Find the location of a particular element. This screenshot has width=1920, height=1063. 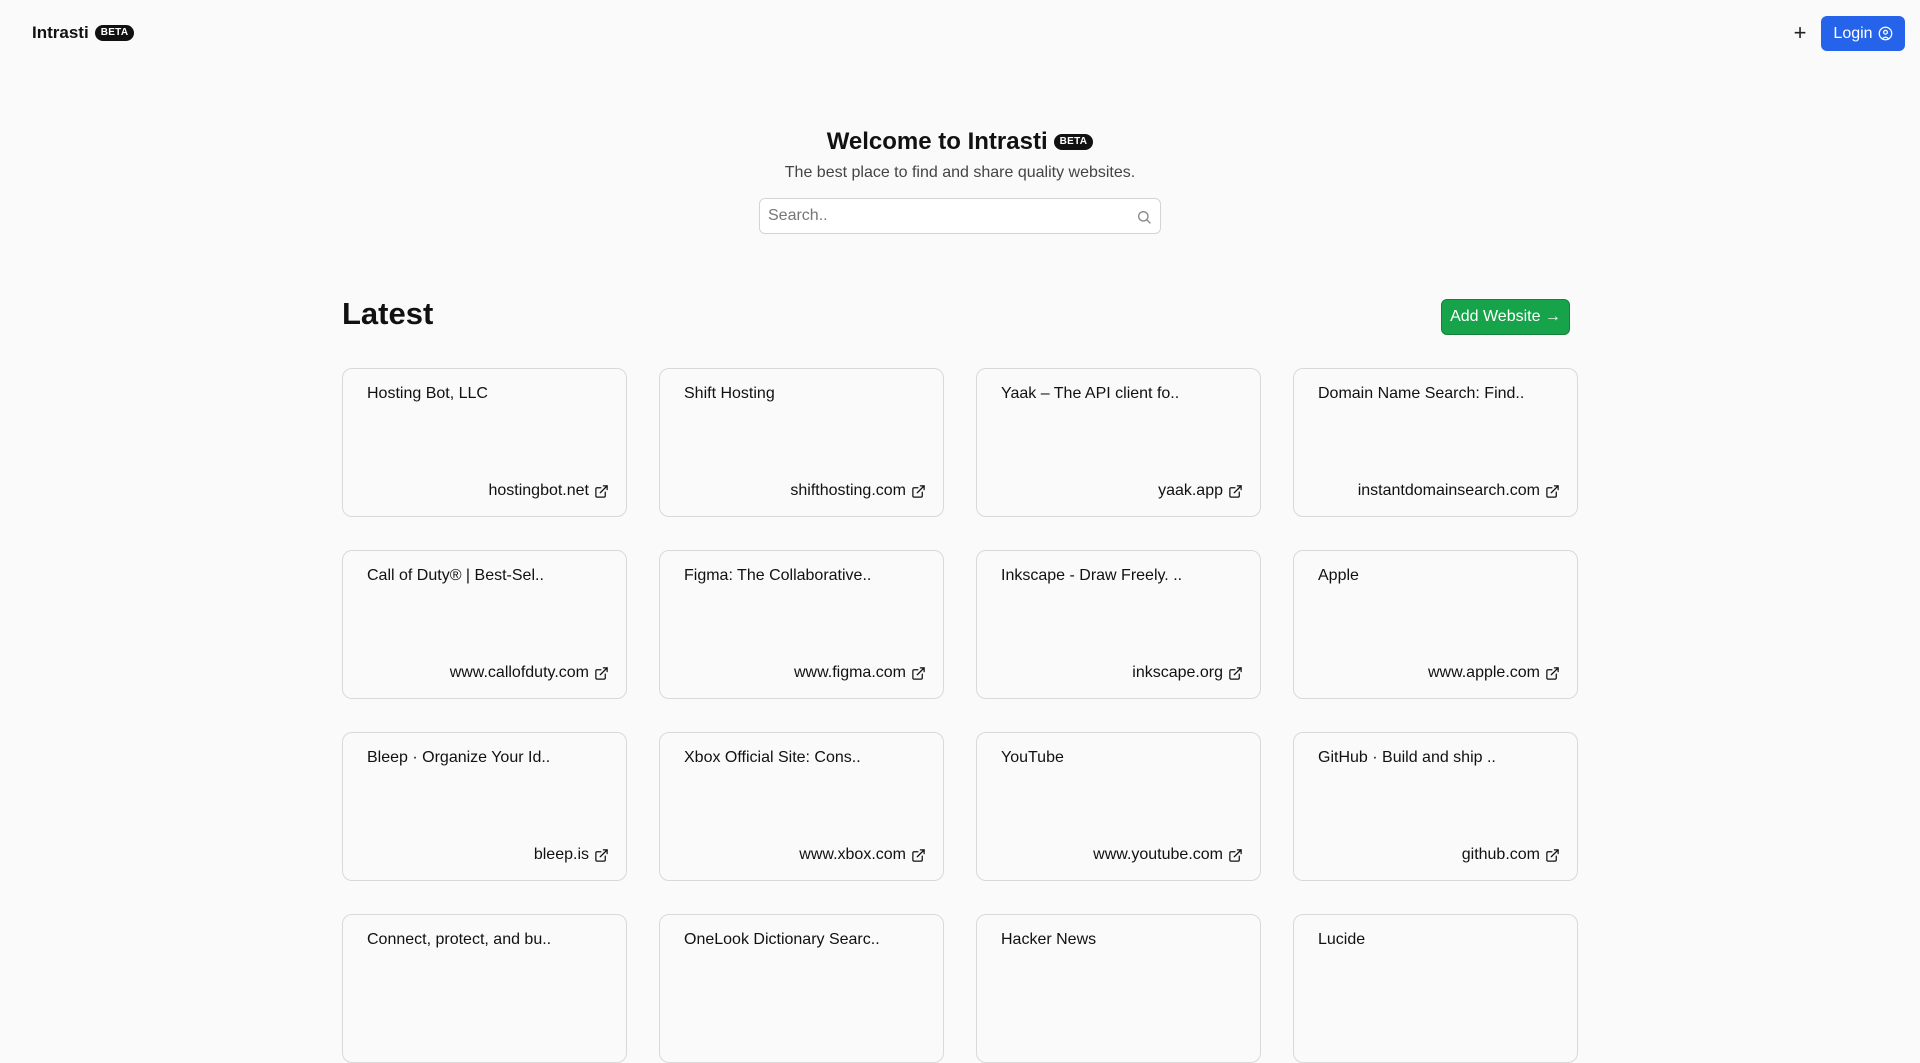

beta-badge: BETA is located at coordinates (114, 33).